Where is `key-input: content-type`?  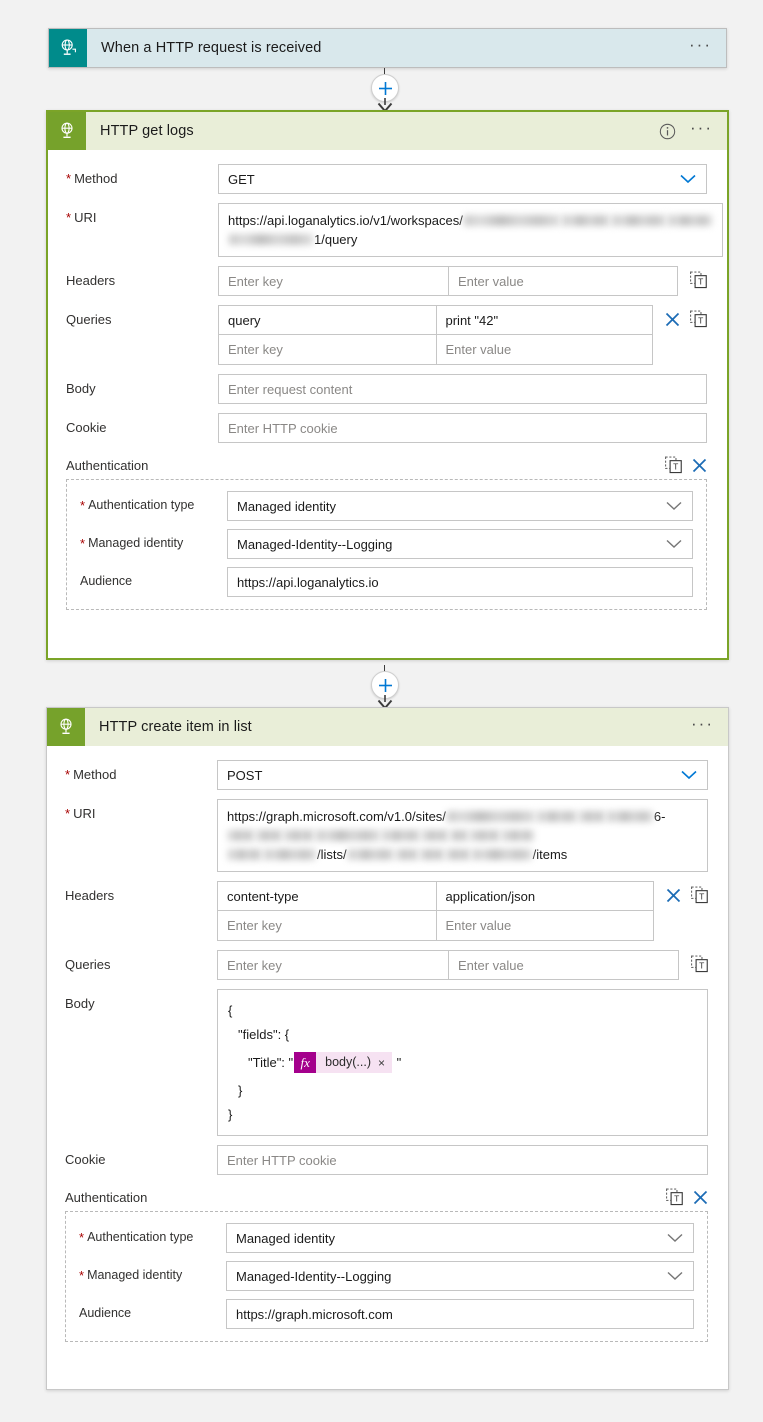
key-input: content-type is located at coordinates (326, 896).